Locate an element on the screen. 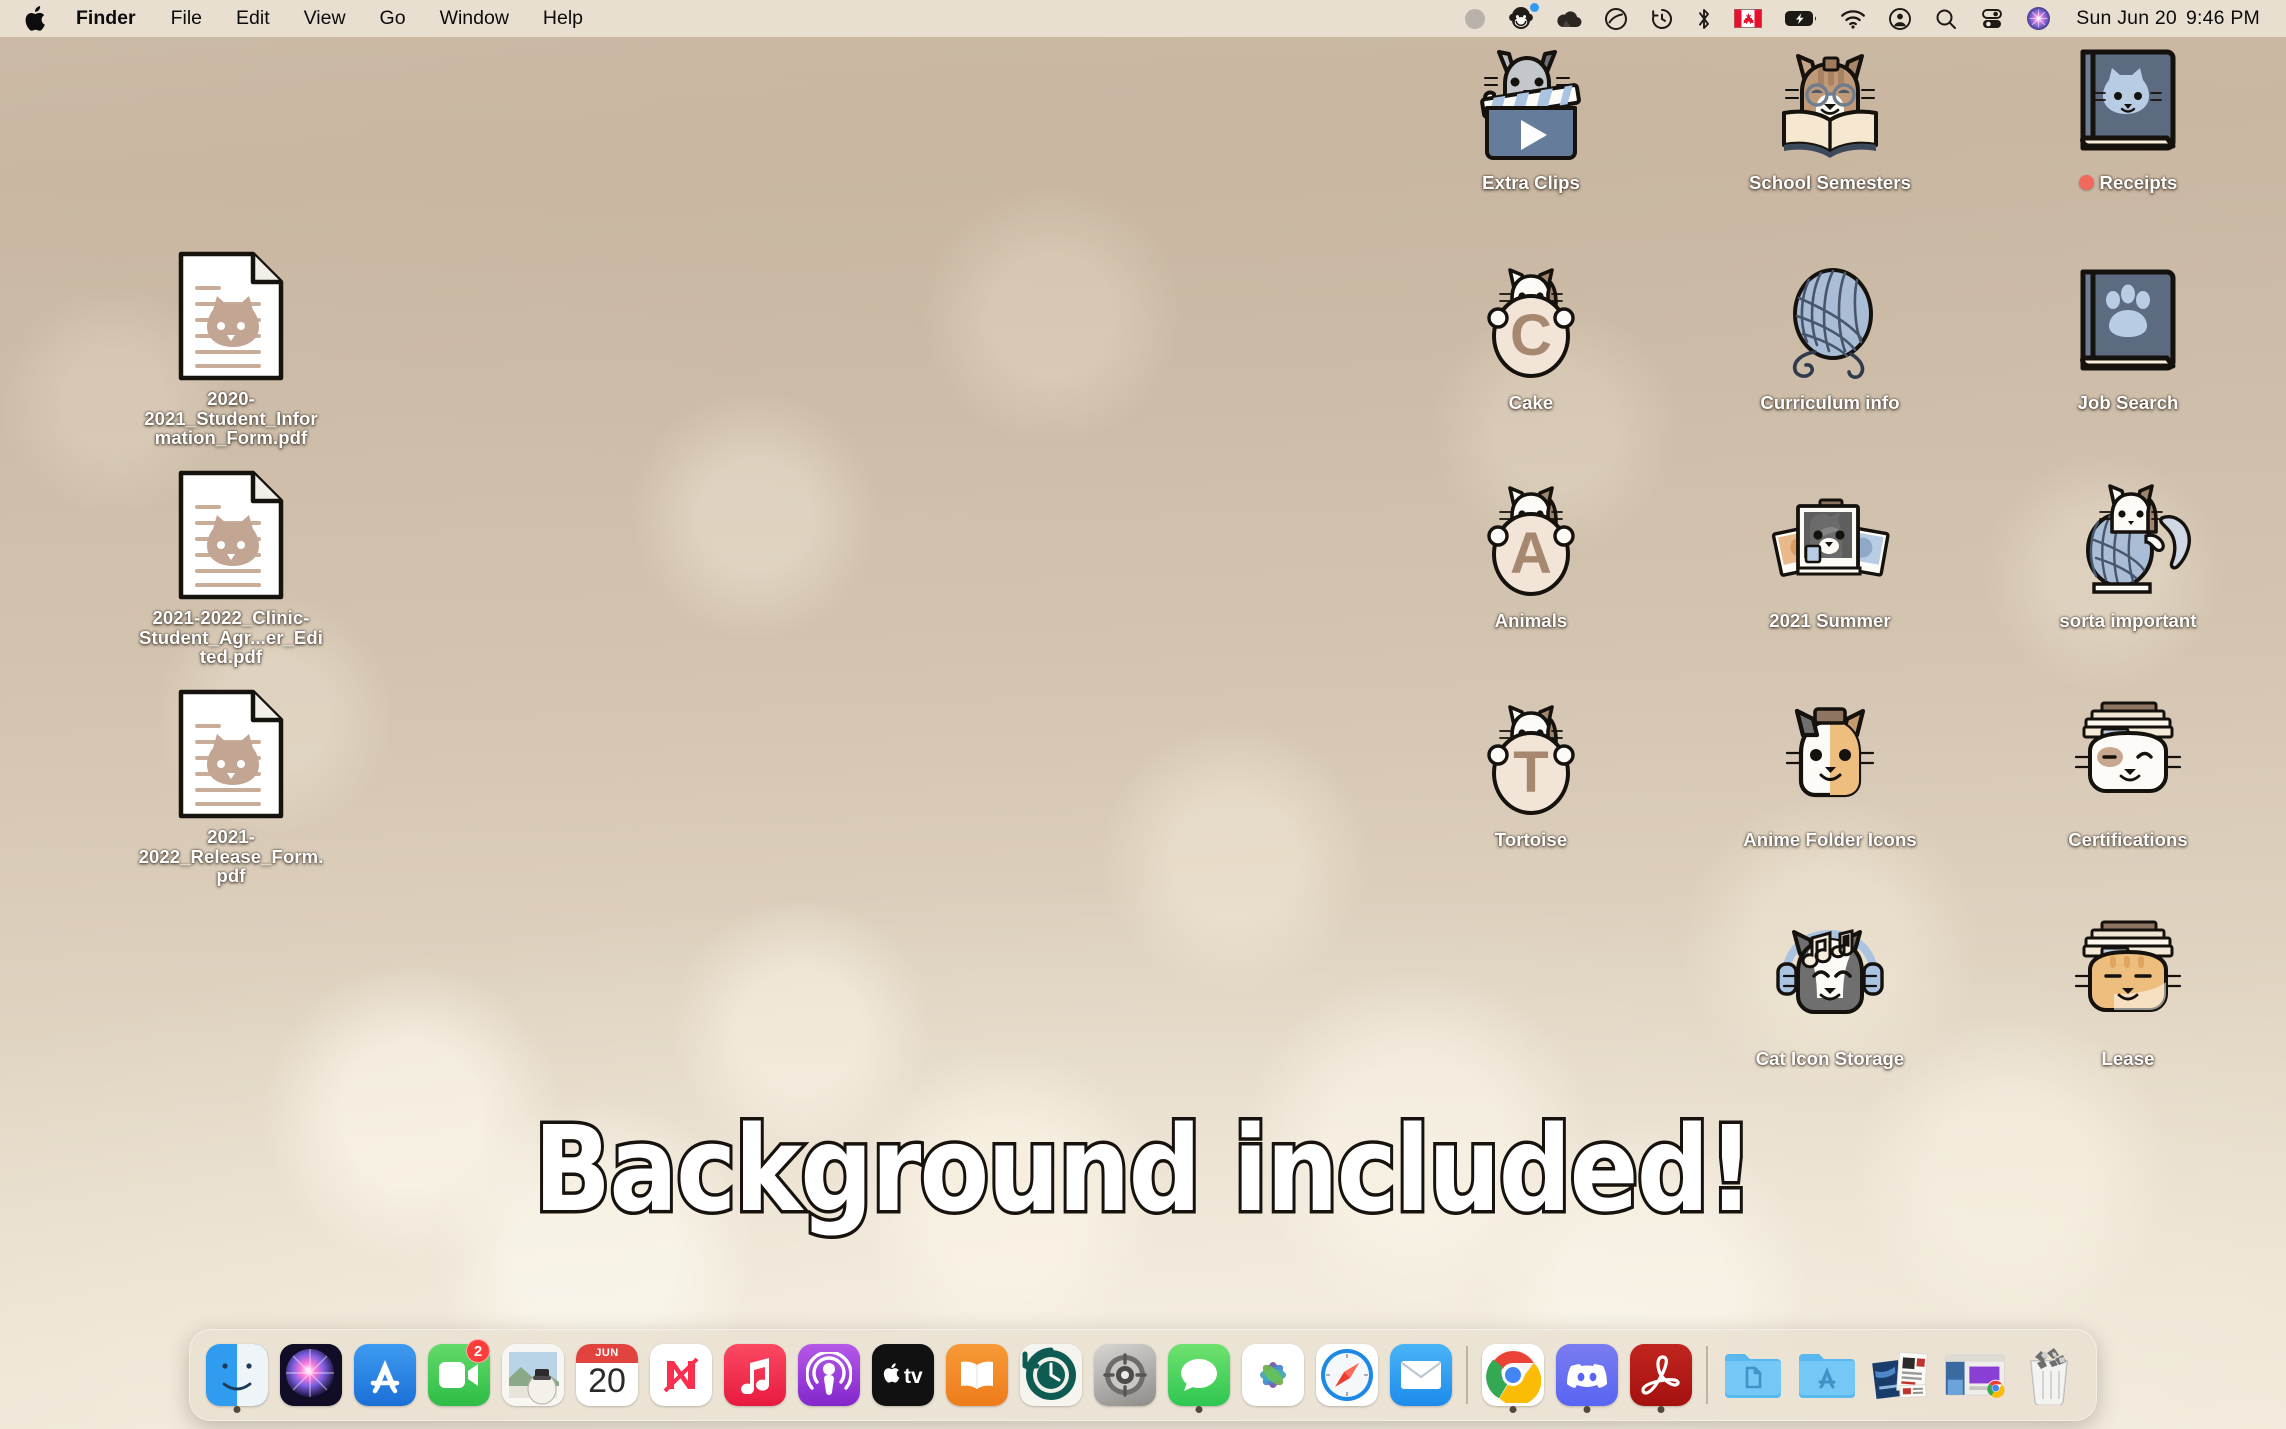 The image size is (2286, 1429). desktop-file-release-form: 2021-2022_Release_Form. pdf is located at coordinates (231, 787).